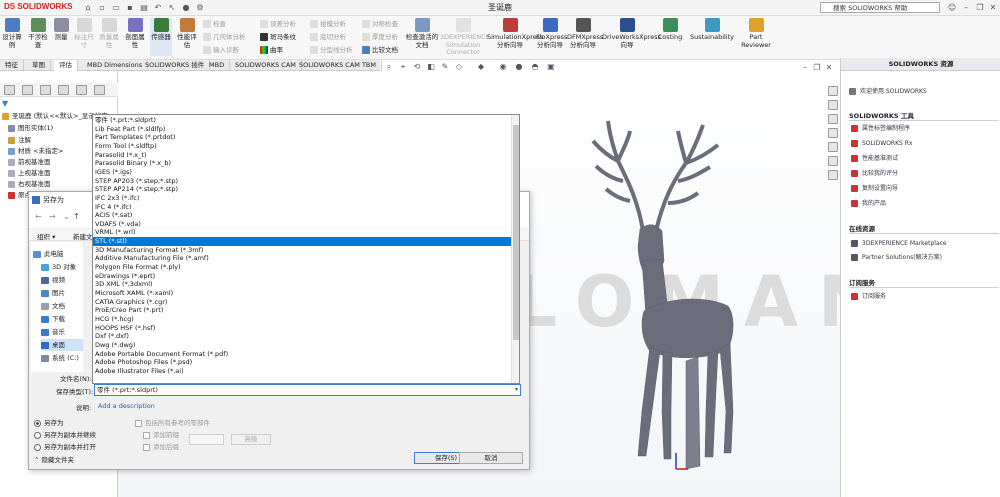 This screenshot has width=1000, height=497. What do you see at coordinates (302, 146) in the screenshot?
I see `file-type-option: Form Tool (*.sldftp)` at bounding box center [302, 146].